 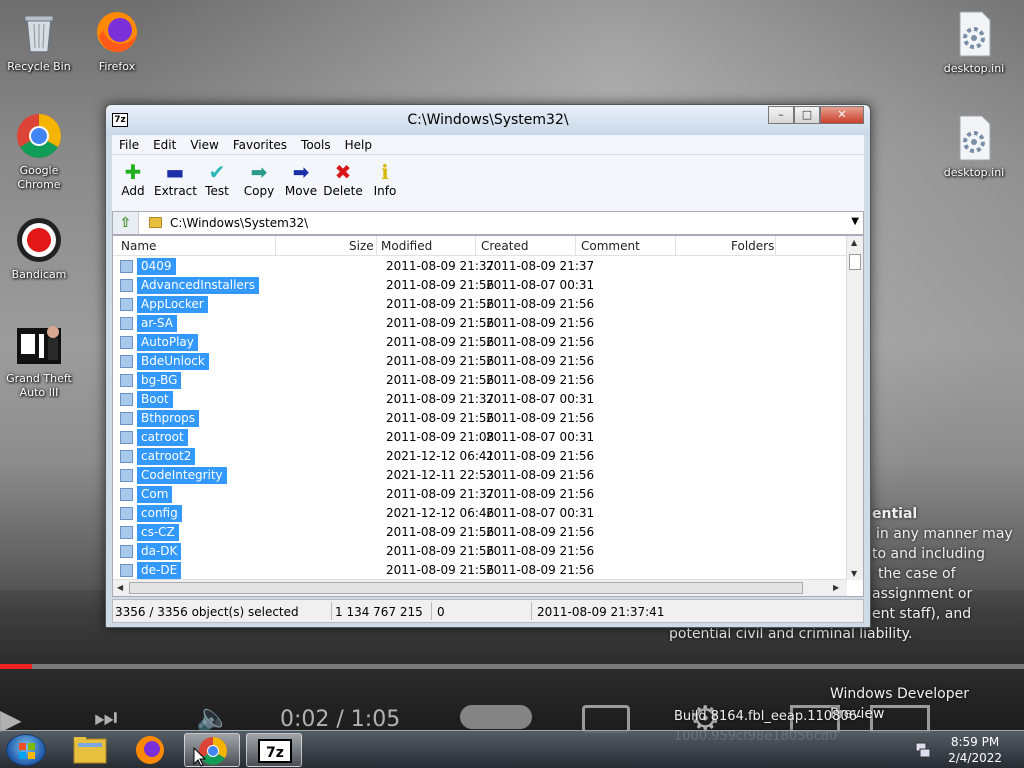 I want to click on table-row: Boot 2011-08-09 21:37 2011-08-07 00:31, so click(x=480, y=399).